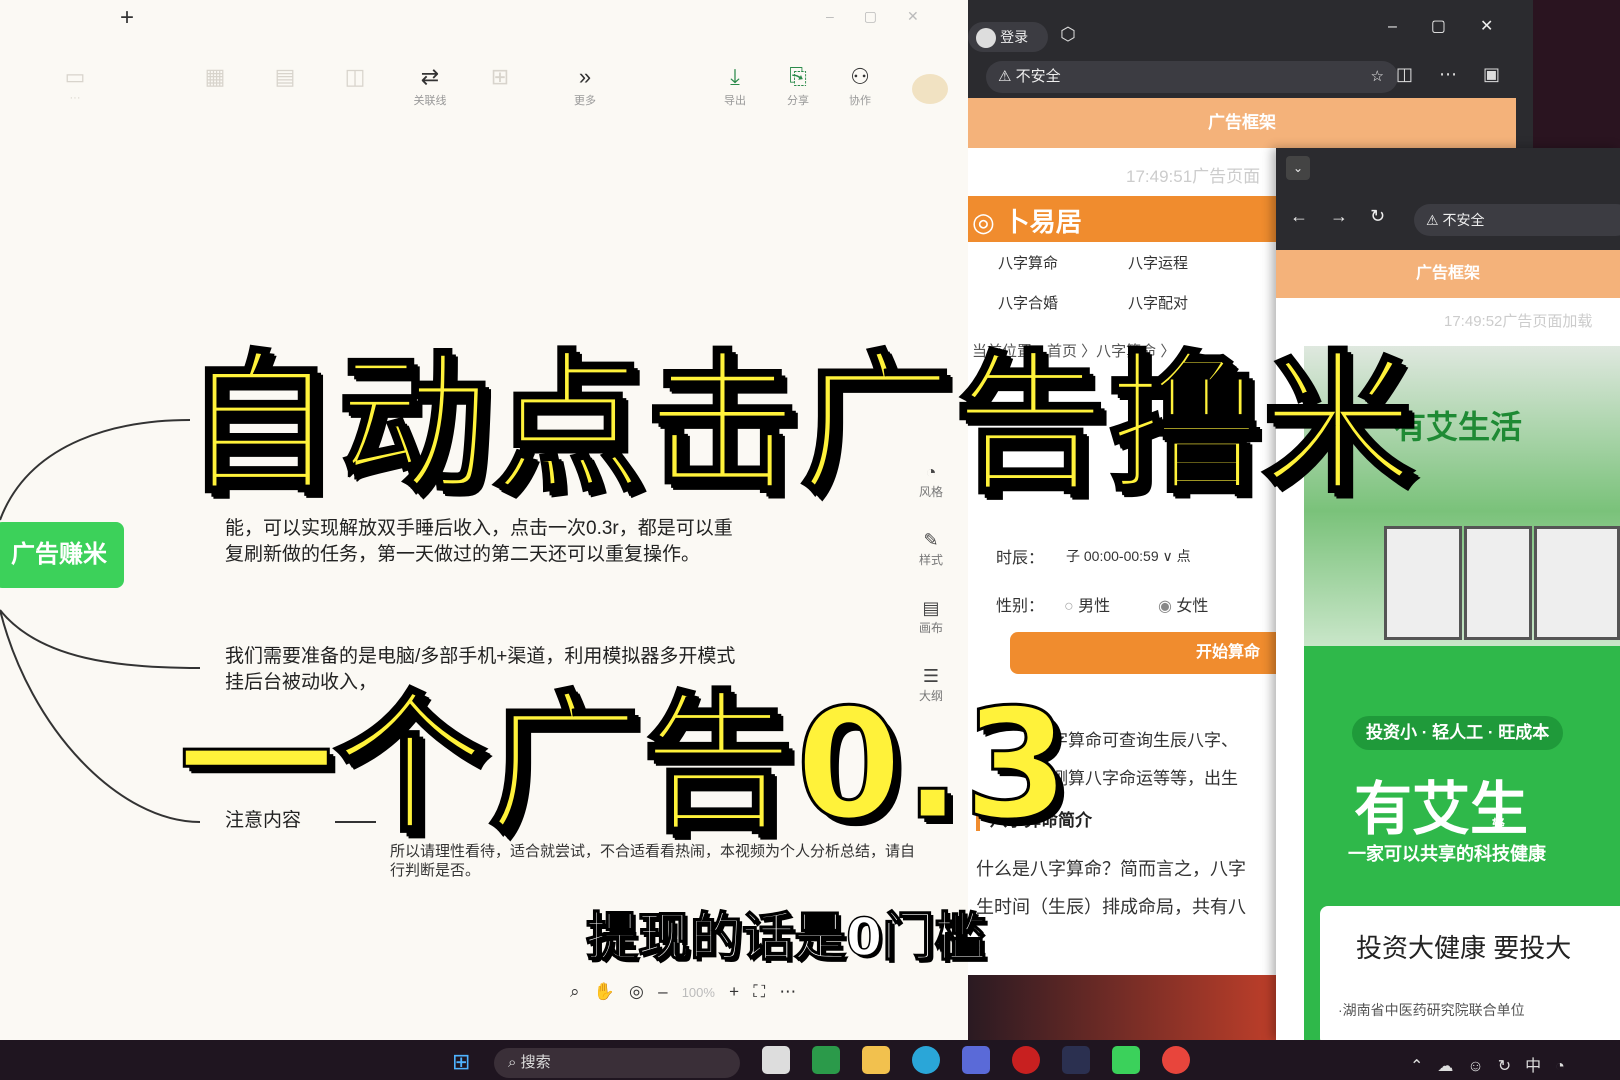 Image resolution: width=1620 pixels, height=1080 pixels. I want to click on wechat-icon, so click(1126, 1060).